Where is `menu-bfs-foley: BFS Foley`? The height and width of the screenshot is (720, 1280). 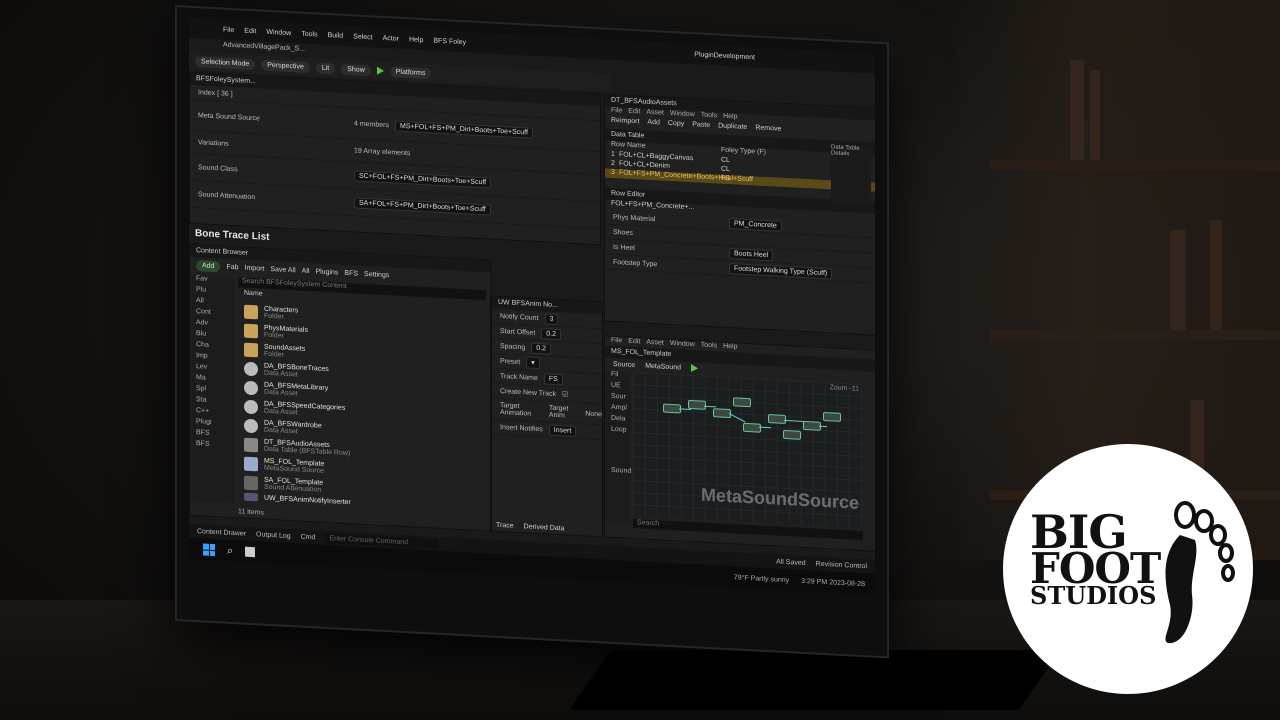 menu-bfs-foley: BFS Foley is located at coordinates (449, 41).